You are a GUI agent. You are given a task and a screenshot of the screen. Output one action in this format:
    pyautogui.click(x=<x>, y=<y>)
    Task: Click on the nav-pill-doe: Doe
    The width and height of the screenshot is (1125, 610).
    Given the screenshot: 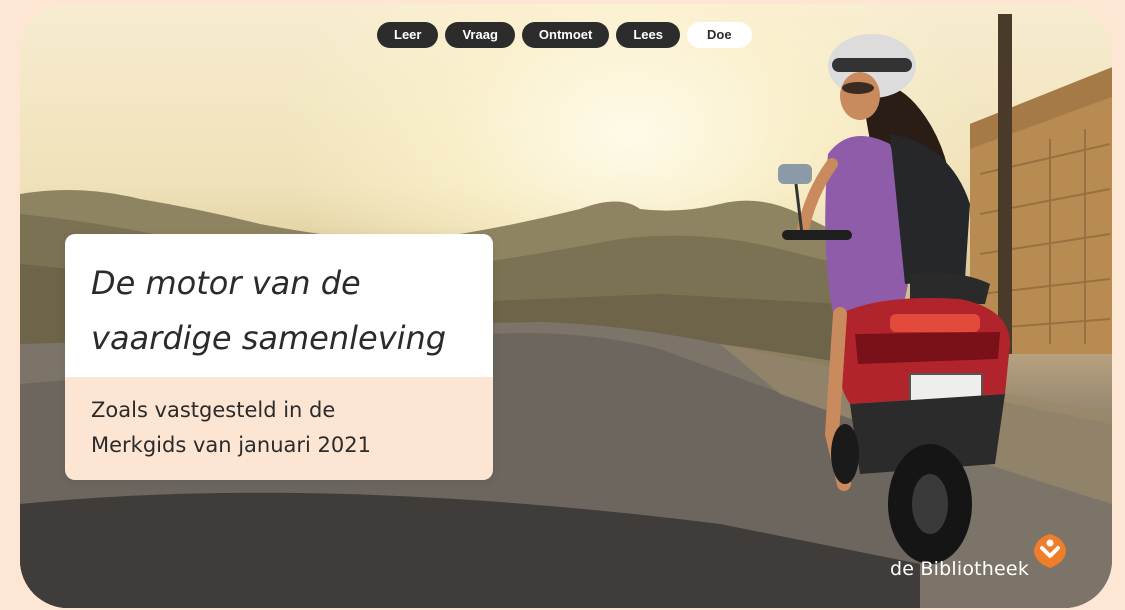 What is the action you would take?
    pyautogui.click(x=719, y=35)
    